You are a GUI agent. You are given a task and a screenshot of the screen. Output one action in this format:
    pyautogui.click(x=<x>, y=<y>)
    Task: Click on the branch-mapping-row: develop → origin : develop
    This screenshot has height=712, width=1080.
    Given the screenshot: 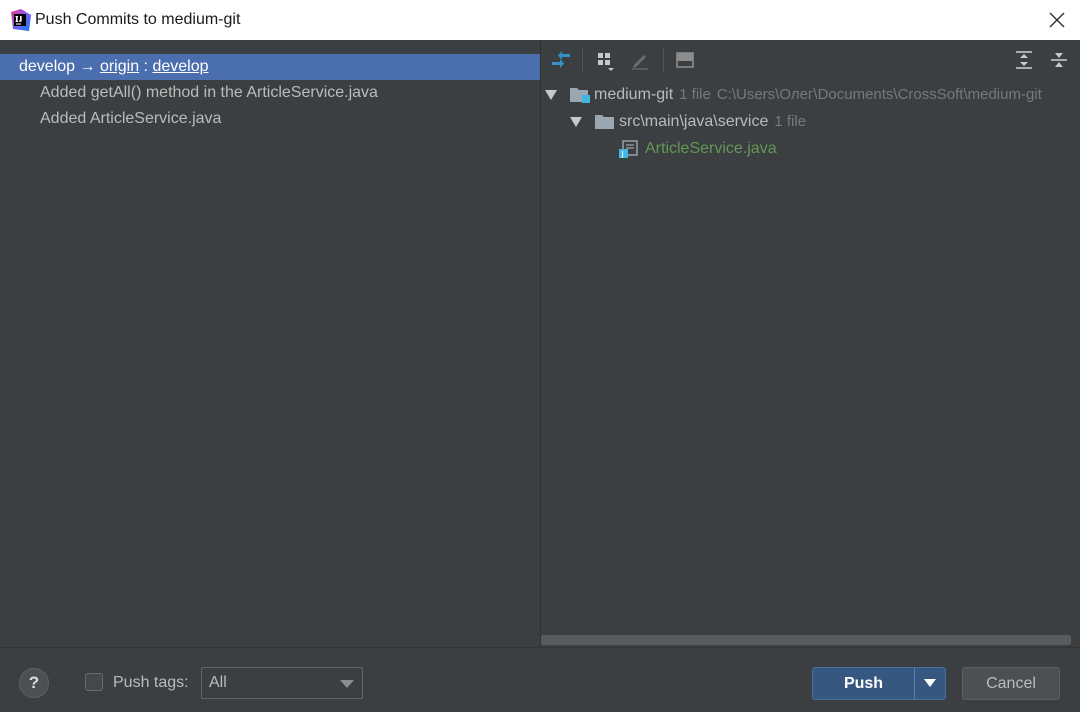 What is the action you would take?
    pyautogui.click(x=270, y=67)
    